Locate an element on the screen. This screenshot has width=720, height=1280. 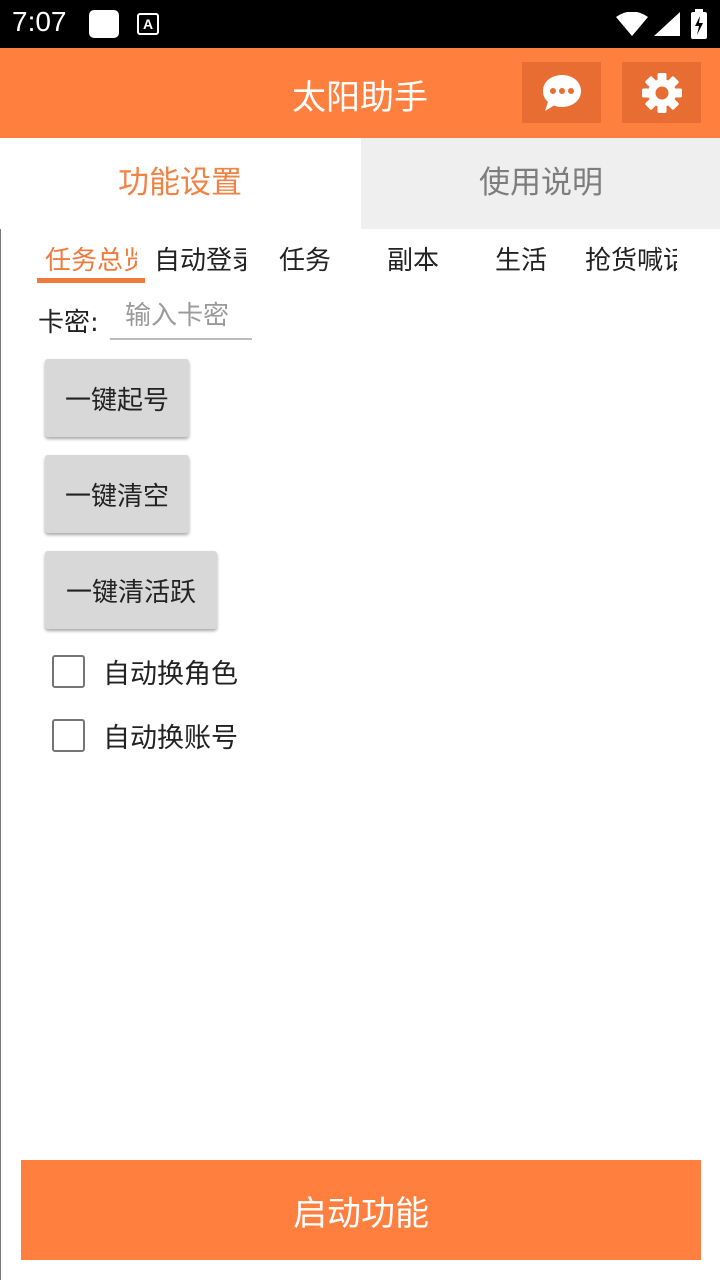
auto-switch-account-checkbox: 自动换账号 is located at coordinates (145, 735).